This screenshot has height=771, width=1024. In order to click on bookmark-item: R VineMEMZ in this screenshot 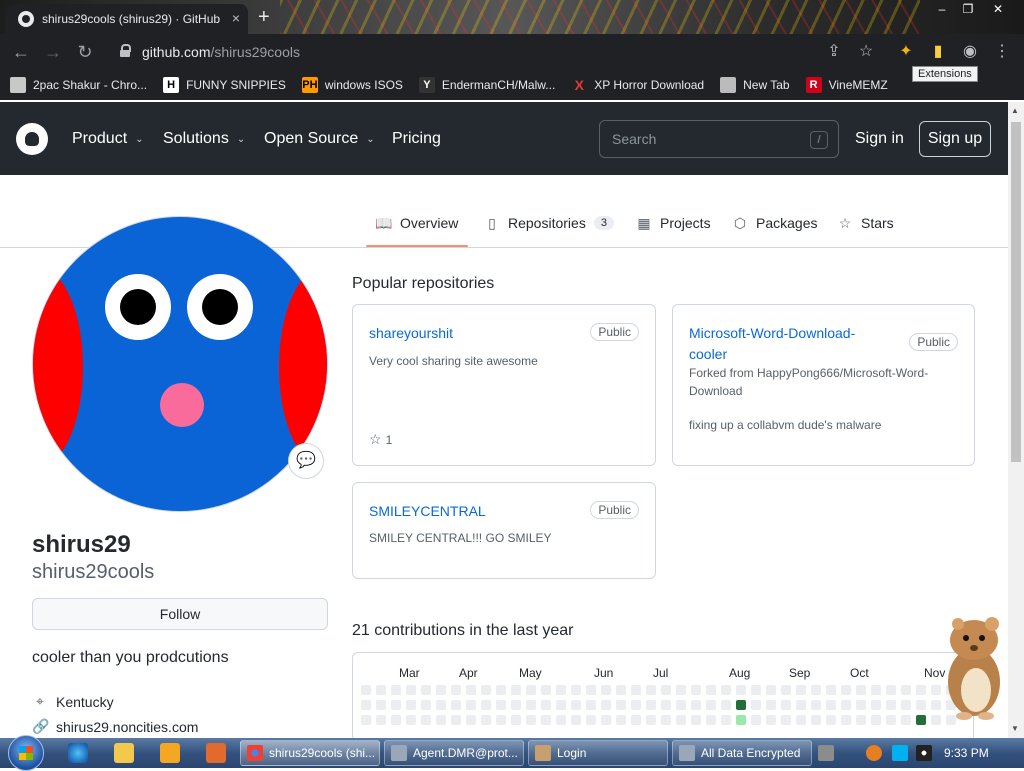, I will do `click(846, 85)`.